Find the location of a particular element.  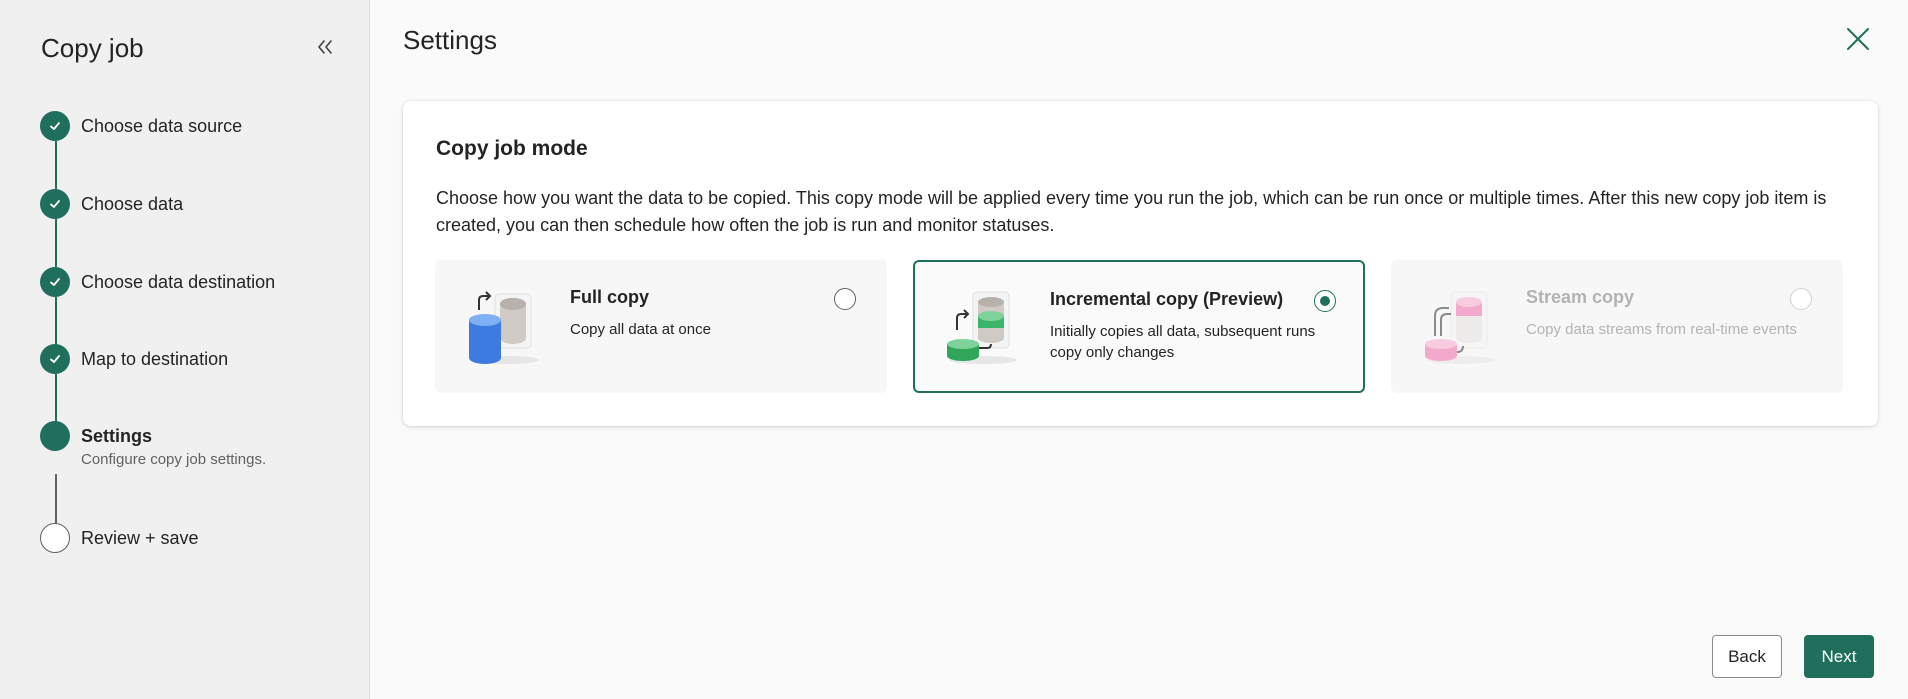

step-pending-indicator is located at coordinates (55, 538).